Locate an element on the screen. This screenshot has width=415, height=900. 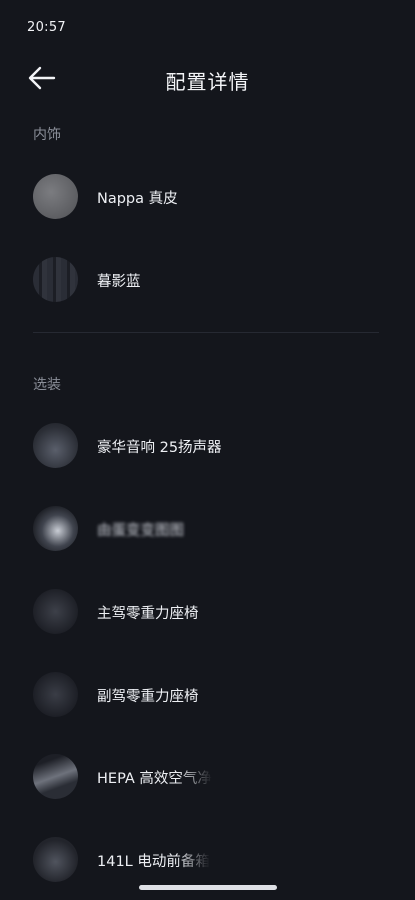
speaker-thumbnail is located at coordinates (55, 445).